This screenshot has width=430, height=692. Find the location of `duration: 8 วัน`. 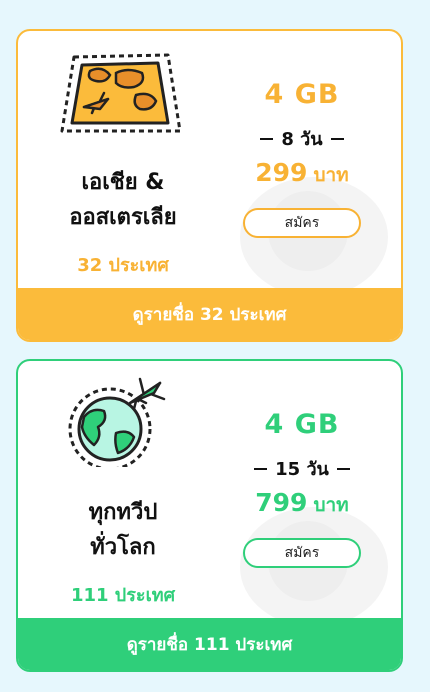

duration: 8 วัน is located at coordinates (302, 138).